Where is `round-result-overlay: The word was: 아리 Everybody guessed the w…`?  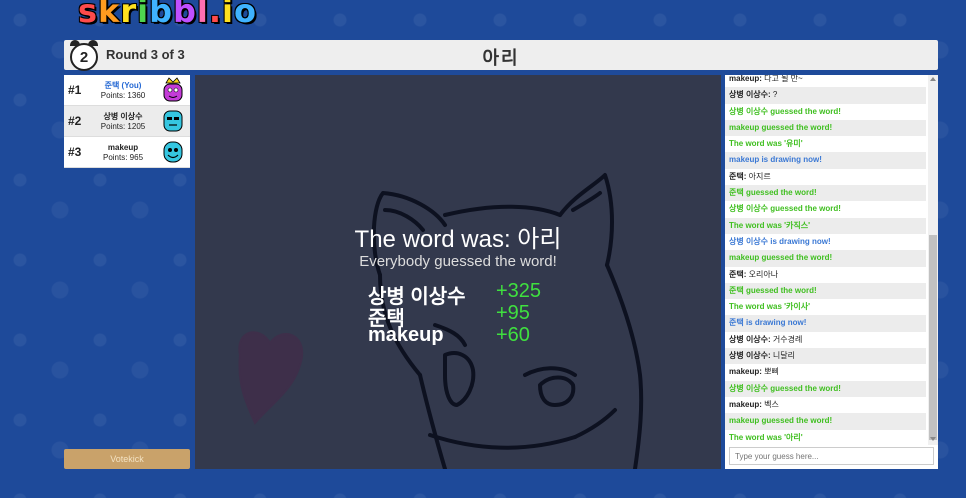
round-result-overlay: The word was: 아리 Everybody guessed the w… is located at coordinates (458, 249).